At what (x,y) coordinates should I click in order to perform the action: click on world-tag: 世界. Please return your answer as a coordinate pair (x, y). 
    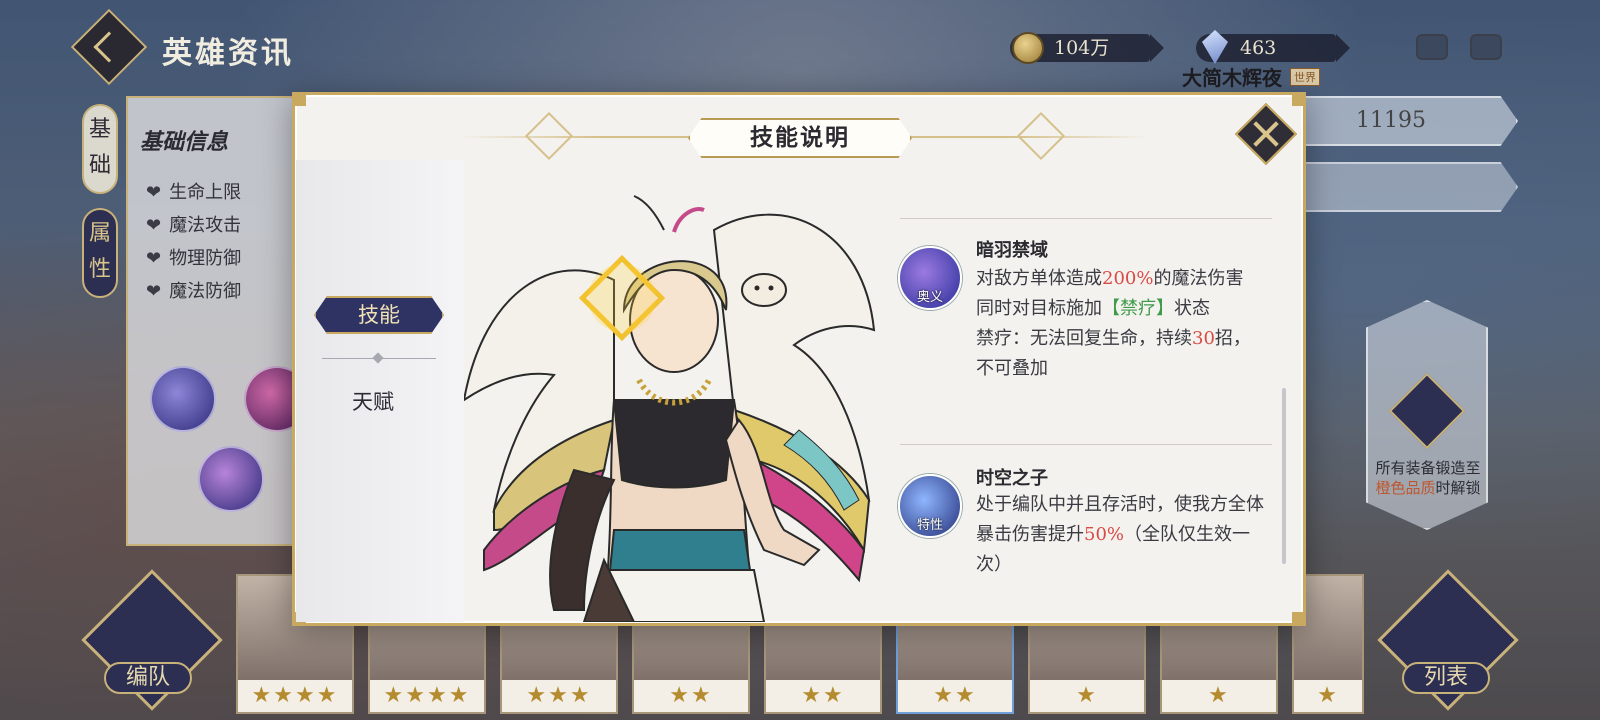
    Looking at the image, I should click on (1305, 77).